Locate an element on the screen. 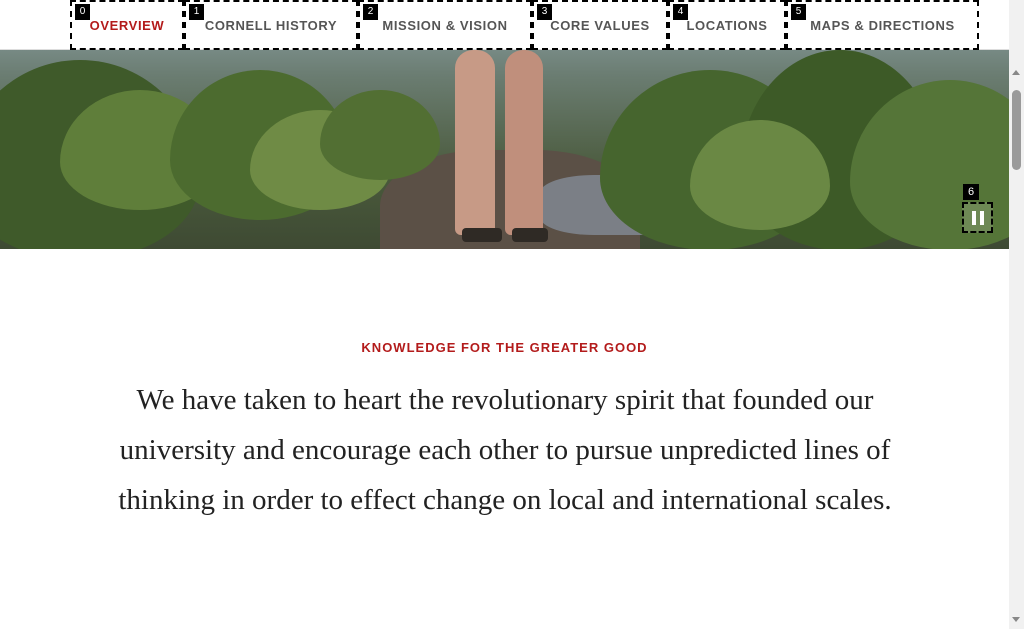  pause-index-tag: 6 is located at coordinates (971, 192).